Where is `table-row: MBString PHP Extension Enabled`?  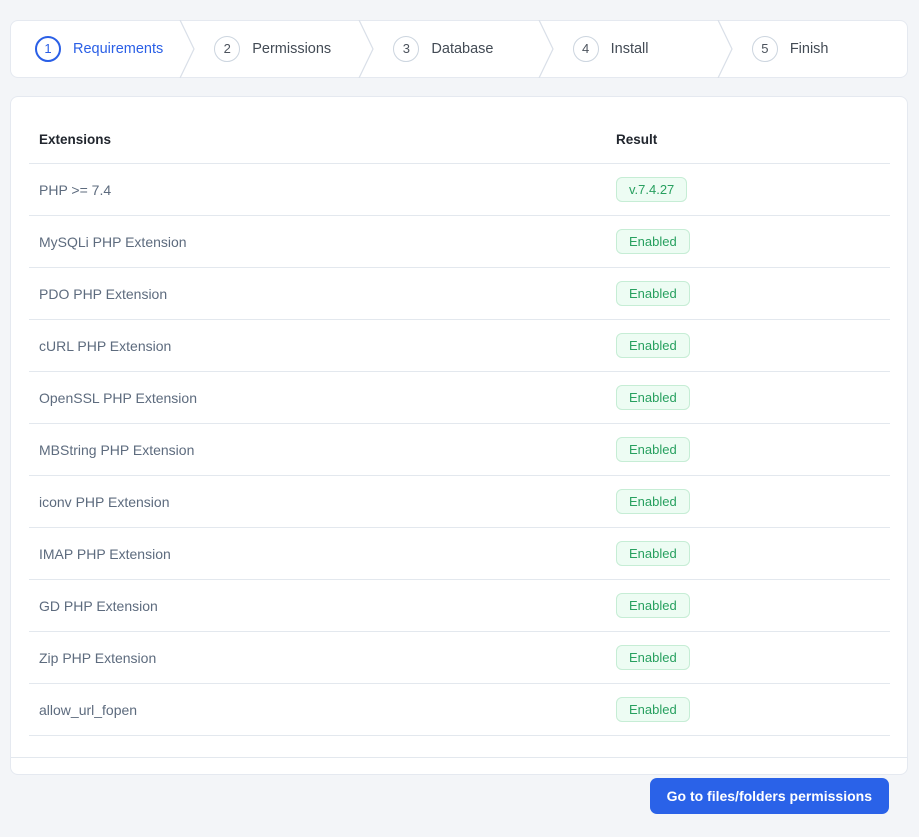 table-row: MBString PHP Extension Enabled is located at coordinates (459, 449).